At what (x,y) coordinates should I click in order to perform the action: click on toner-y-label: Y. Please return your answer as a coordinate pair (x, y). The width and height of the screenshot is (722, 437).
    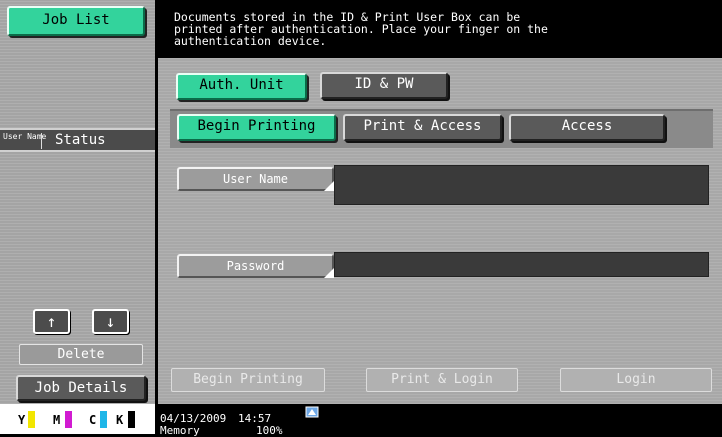
    Looking at the image, I should click on (22, 420).